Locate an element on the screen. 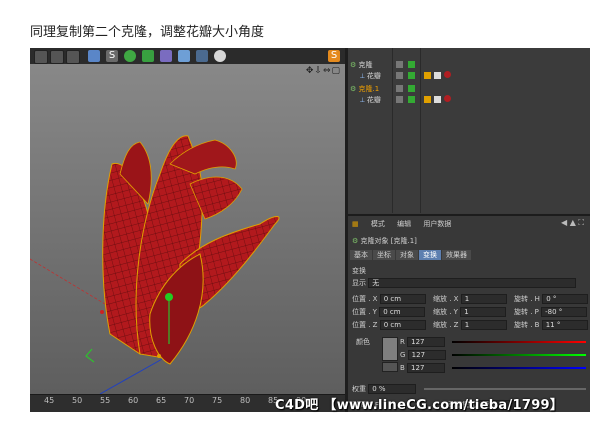 Image resolution: width=605 pixels, height=421 pixels. position-x-field: 位置 . X 0 cm is located at coordinates (389, 299).